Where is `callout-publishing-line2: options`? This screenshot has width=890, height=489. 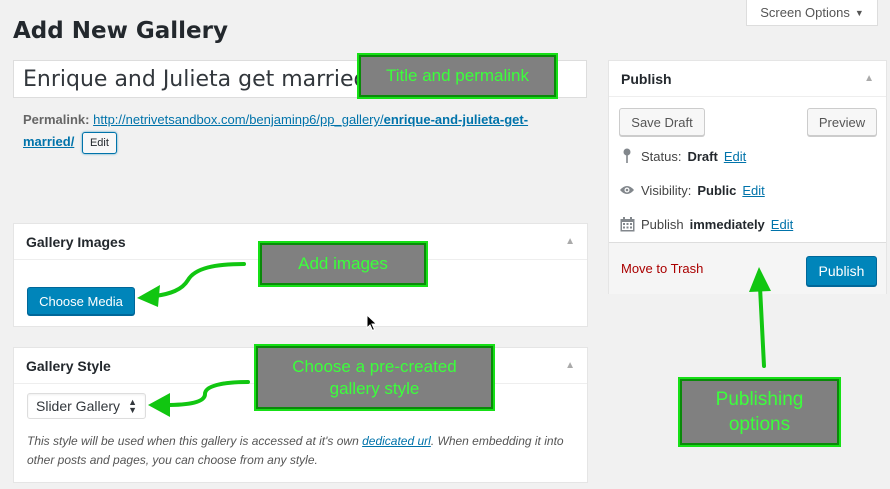
callout-publishing-line2: options is located at coordinates (759, 424).